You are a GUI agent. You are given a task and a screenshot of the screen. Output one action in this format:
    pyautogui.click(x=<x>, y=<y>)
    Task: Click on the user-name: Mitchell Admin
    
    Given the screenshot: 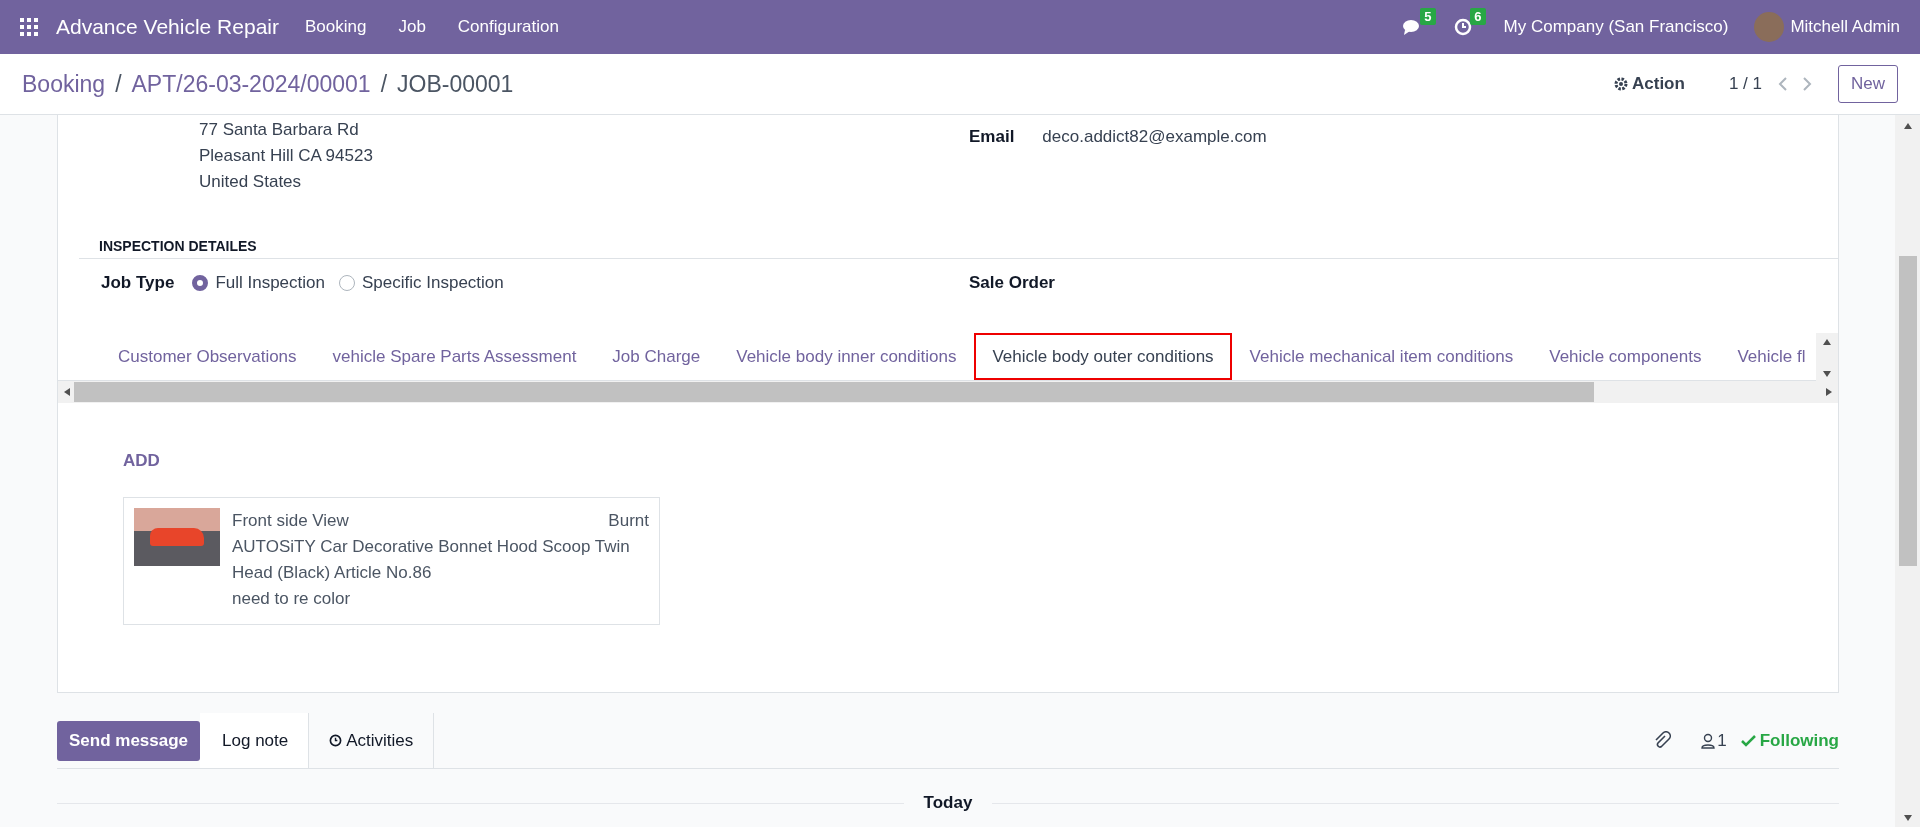 What is the action you would take?
    pyautogui.click(x=1845, y=27)
    